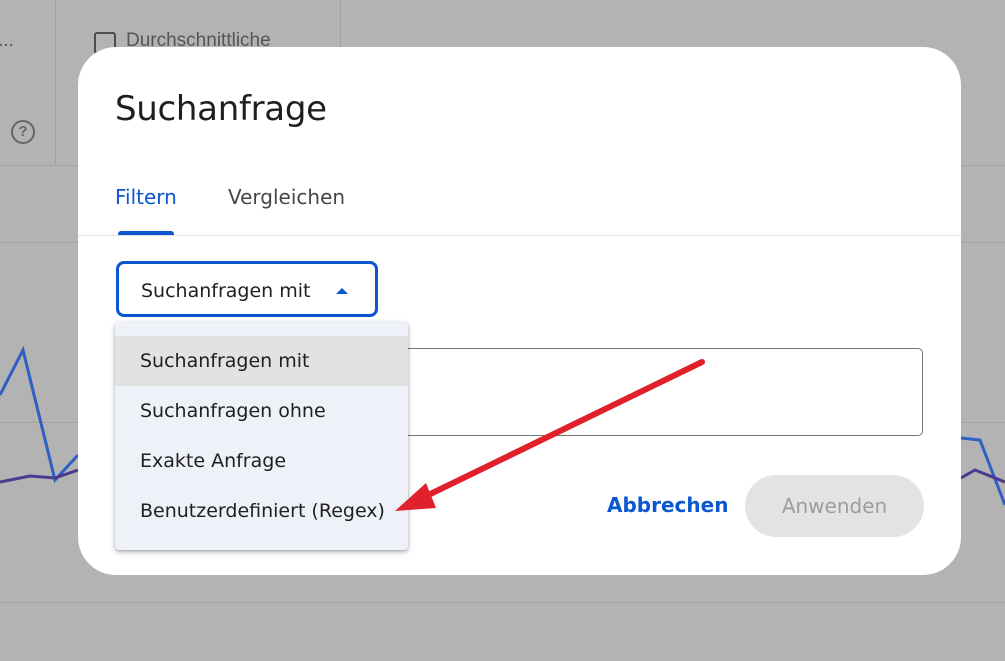 The width and height of the screenshot is (1005, 661). What do you see at coordinates (261, 361) in the screenshot?
I see `menu-item-suchanfragen-mit: Suchanfragen mit` at bounding box center [261, 361].